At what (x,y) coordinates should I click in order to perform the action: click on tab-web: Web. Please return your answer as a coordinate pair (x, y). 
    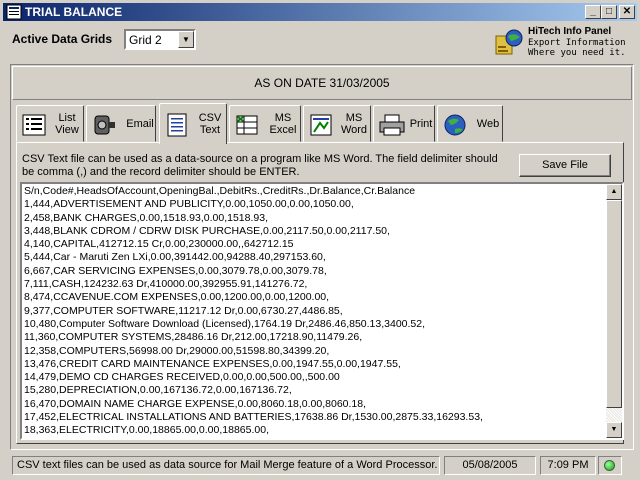
    Looking at the image, I should click on (470, 123).